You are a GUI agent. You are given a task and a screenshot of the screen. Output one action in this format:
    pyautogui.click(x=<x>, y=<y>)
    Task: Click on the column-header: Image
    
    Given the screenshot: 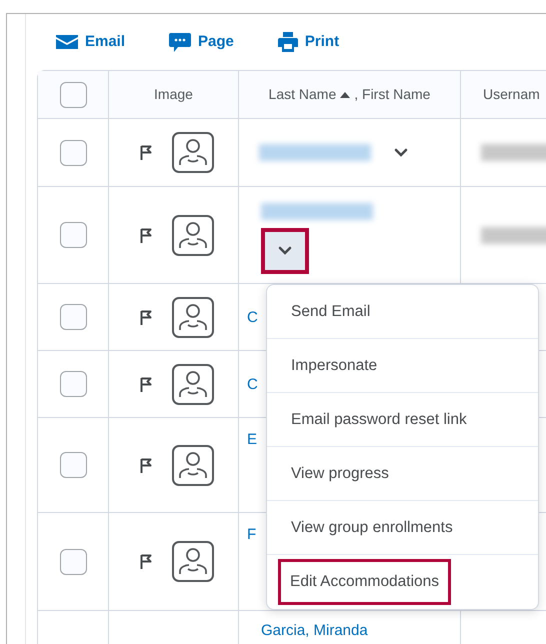 What is the action you would take?
    pyautogui.click(x=173, y=94)
    